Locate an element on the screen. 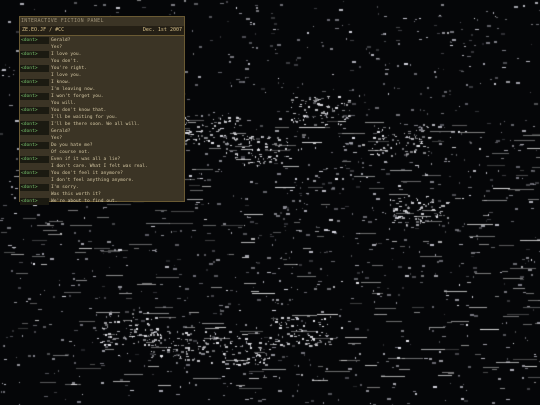 The width and height of the screenshot is (540, 405). chat-message: I don't feel anything anymore. is located at coordinates (92, 180).